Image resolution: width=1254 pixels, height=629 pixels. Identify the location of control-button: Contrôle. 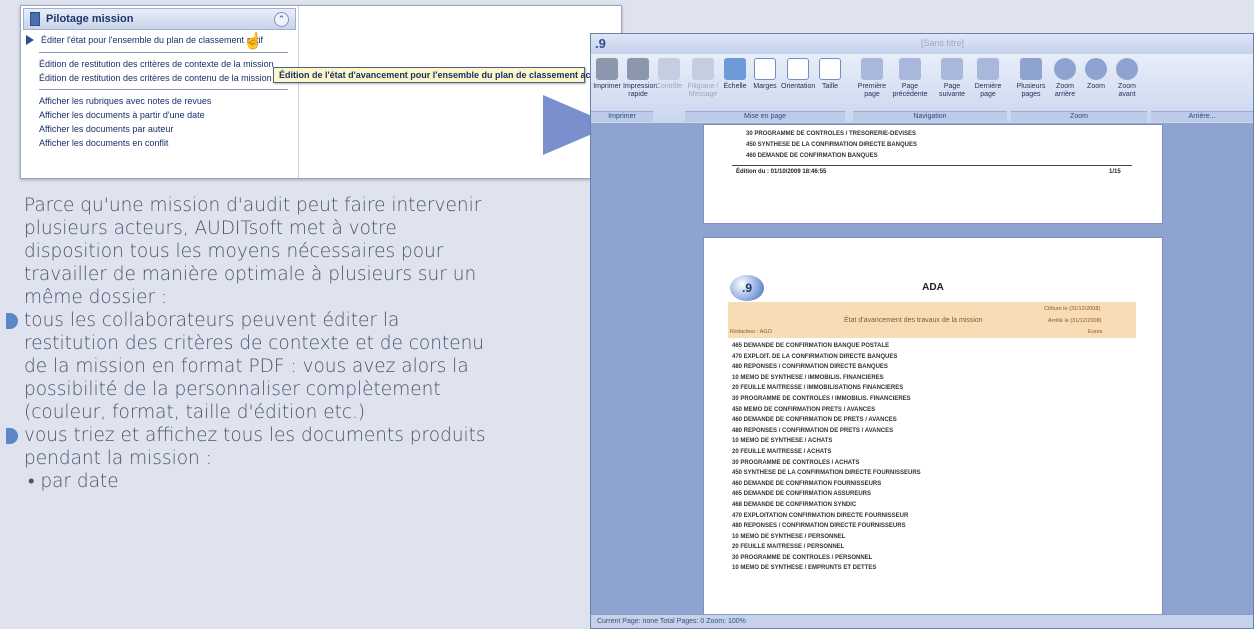
(669, 74).